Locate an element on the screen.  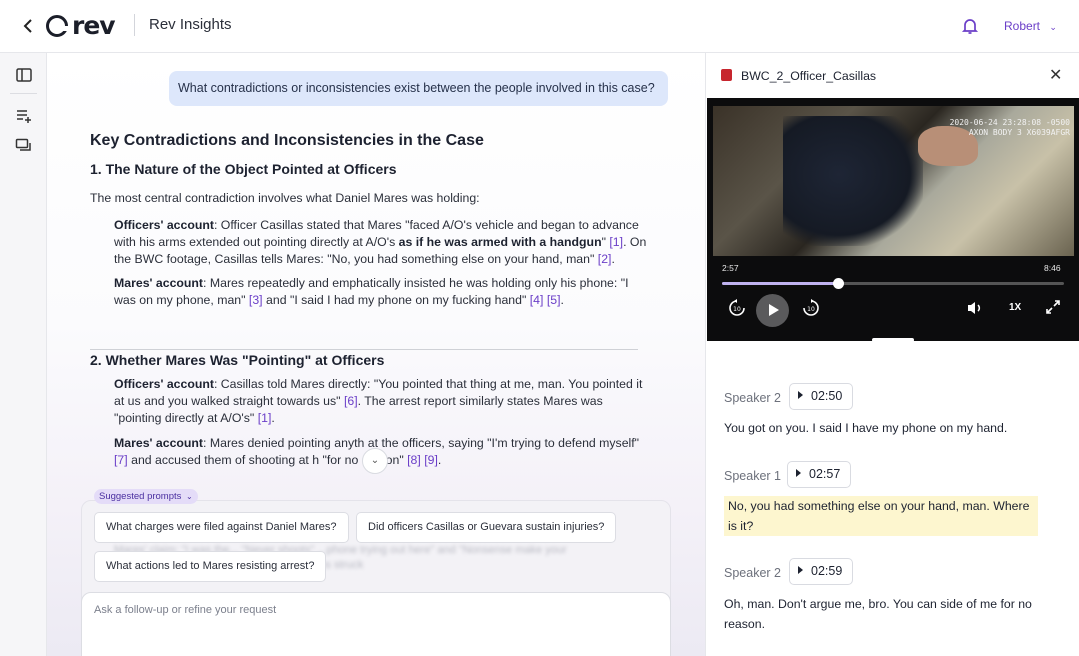
resize-grip is located at coordinates (893, 340).